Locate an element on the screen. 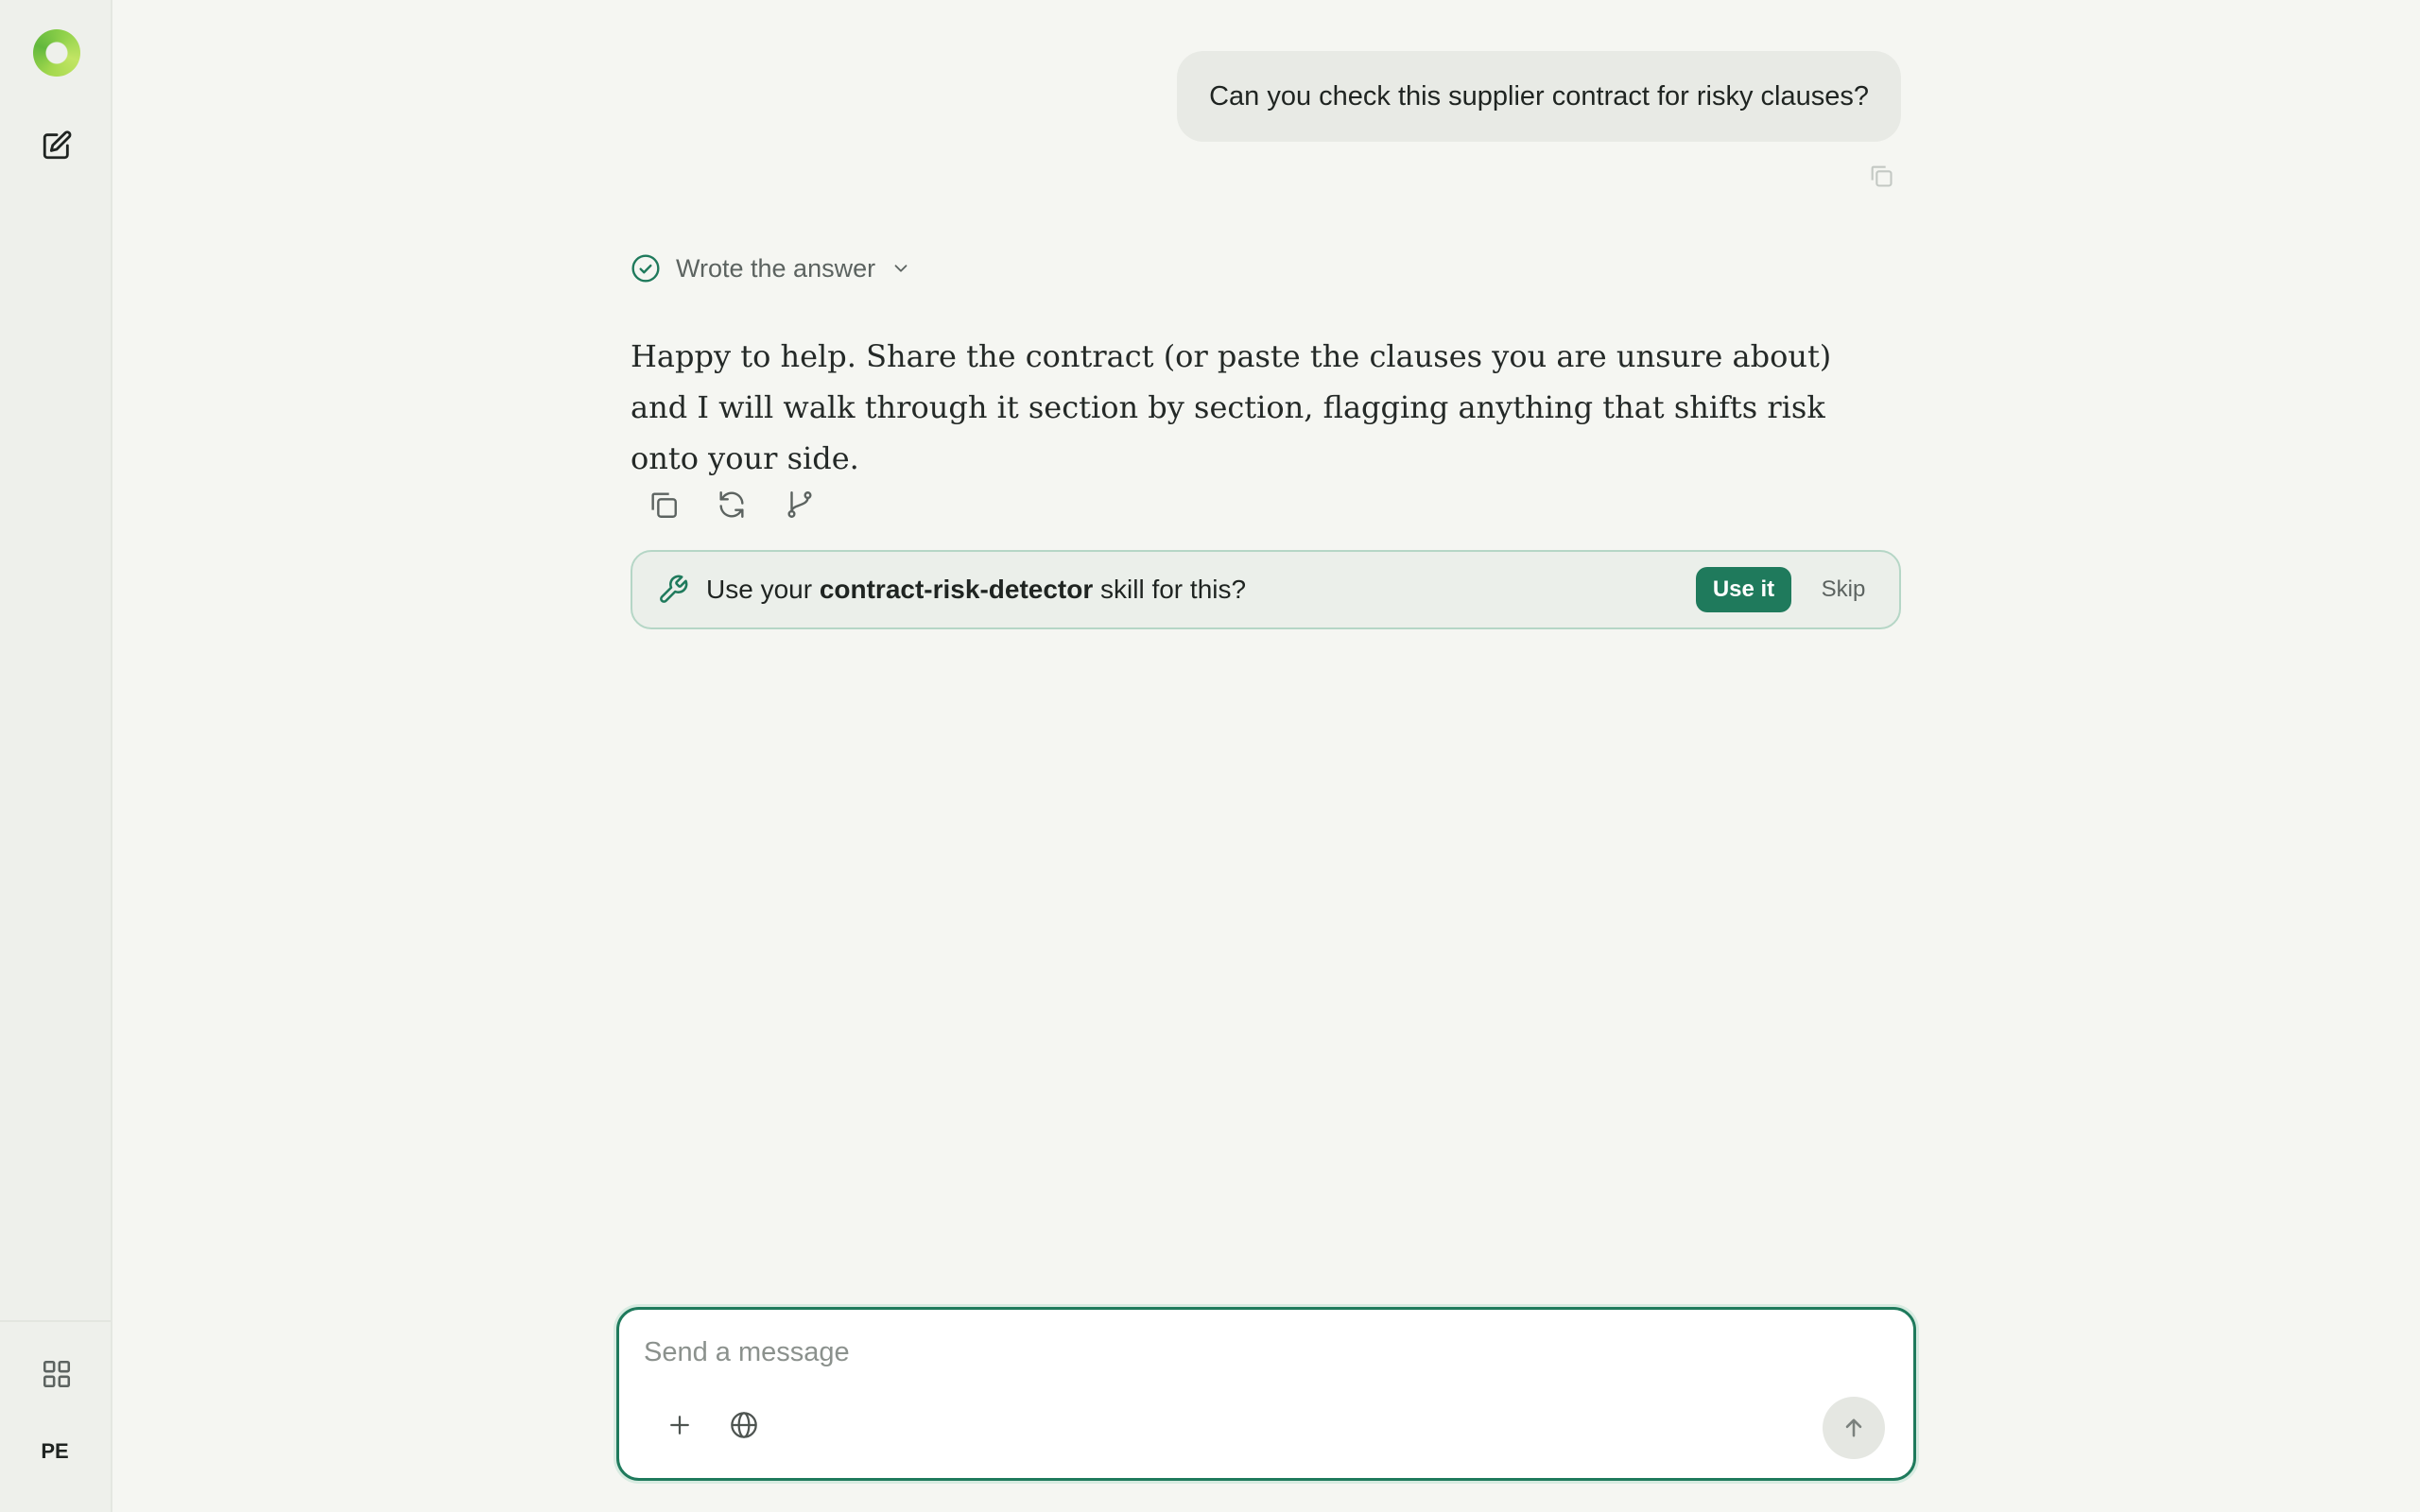  message-actions is located at coordinates (732, 504).